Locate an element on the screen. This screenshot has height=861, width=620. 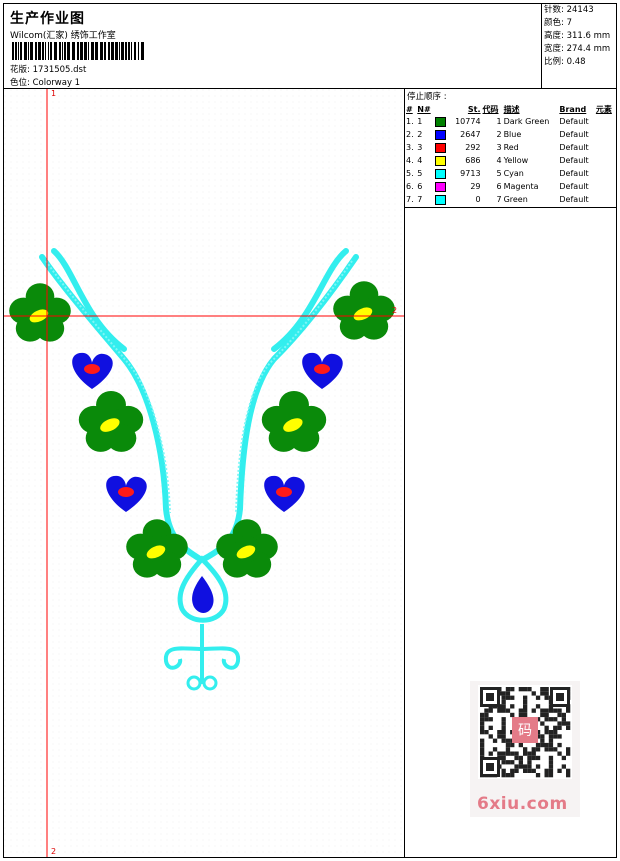
legend-desc: Blue is located at coordinates (512, 134).